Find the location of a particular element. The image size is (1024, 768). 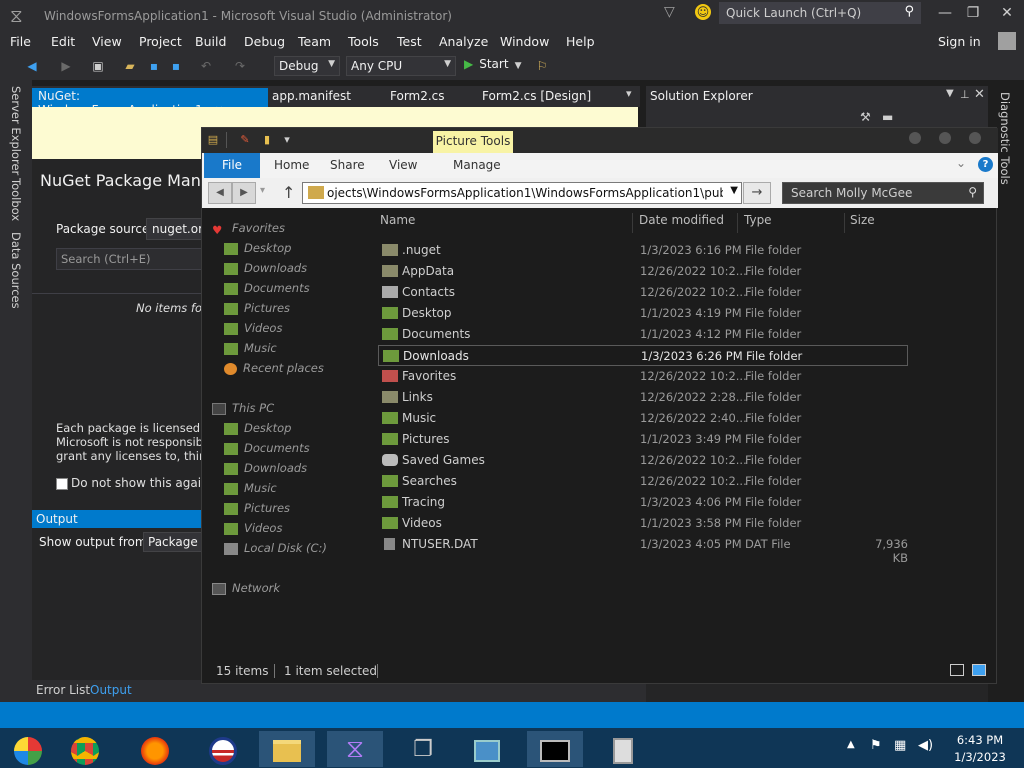

tab-nuget: NuGet: WindowsFormsApplication1✕ is located at coordinates (150, 102).